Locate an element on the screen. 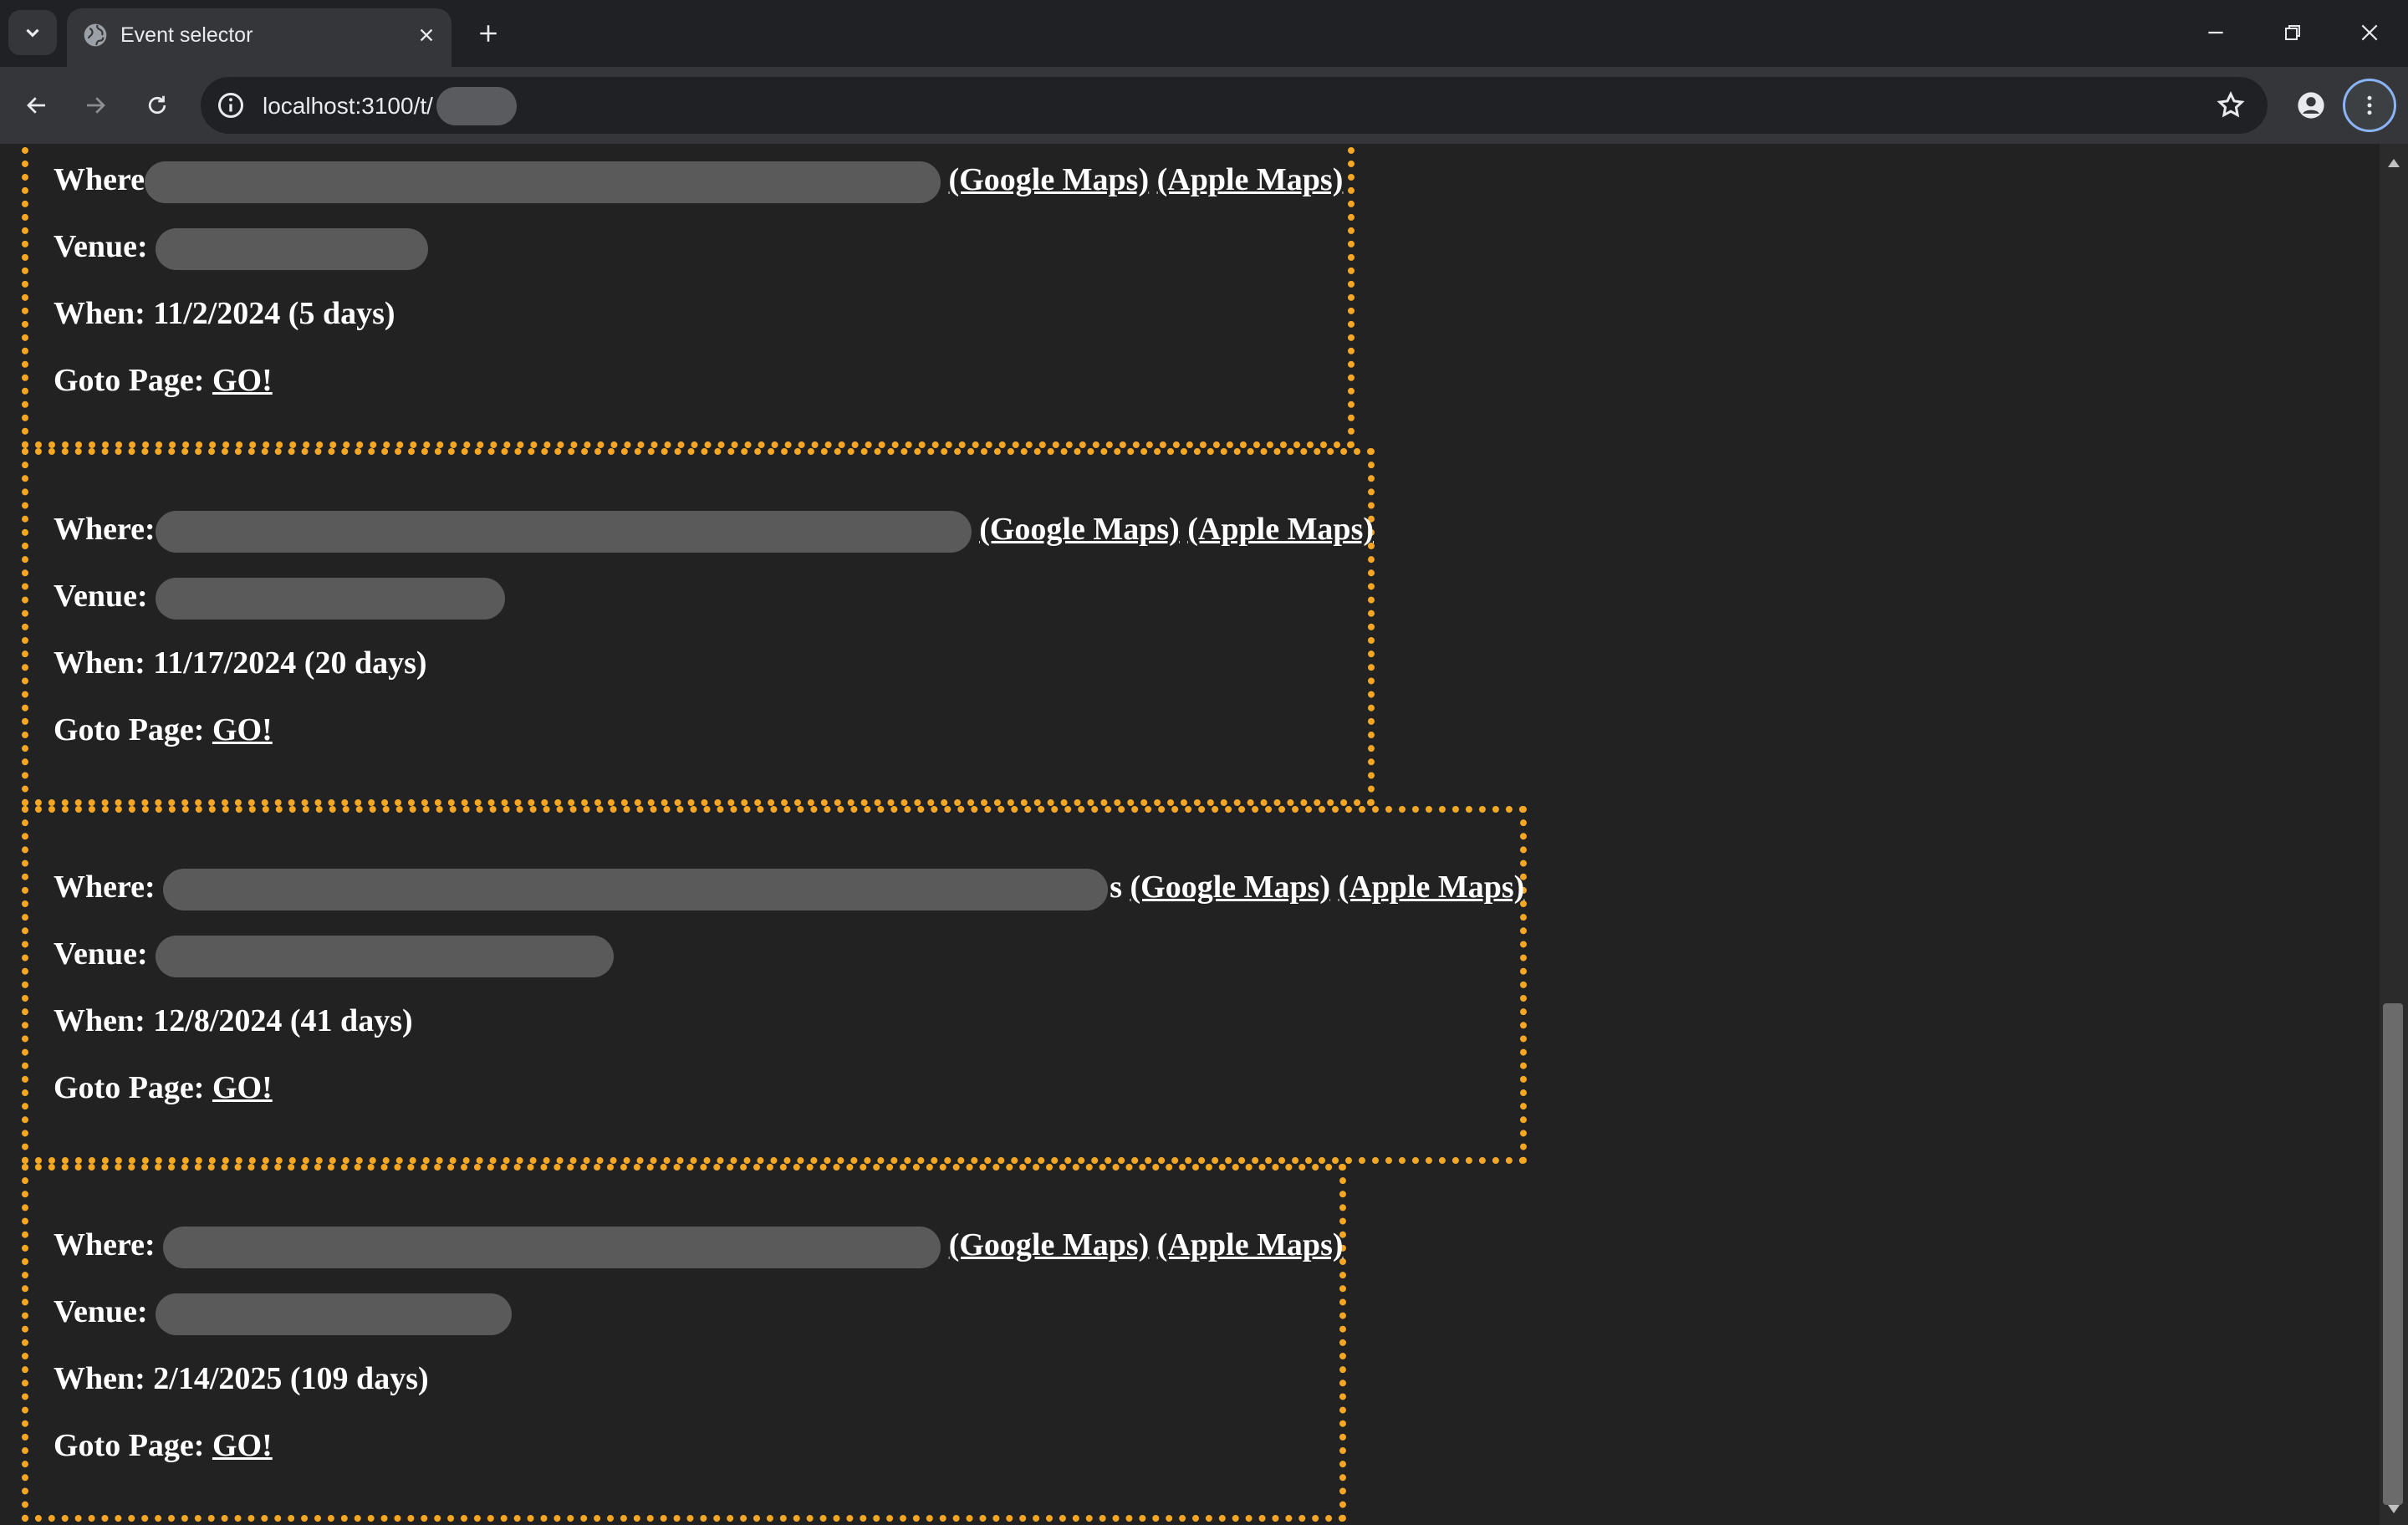 This screenshot has width=2408, height=1525. scroll-down-button is located at coordinates (2394, 1509).